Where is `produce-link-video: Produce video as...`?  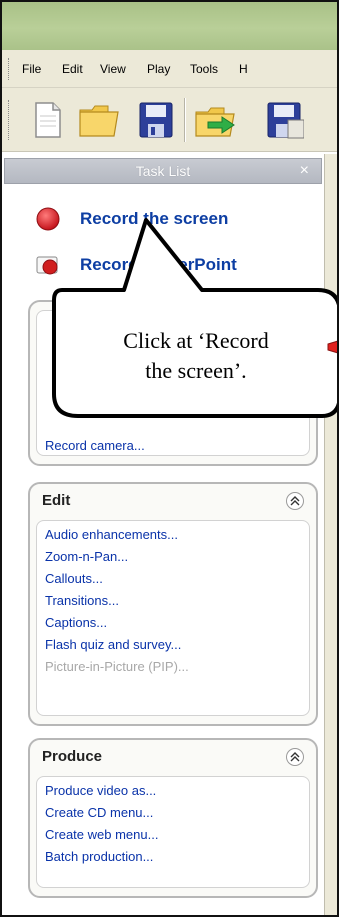
produce-link-video: Produce video as... is located at coordinates (100, 790).